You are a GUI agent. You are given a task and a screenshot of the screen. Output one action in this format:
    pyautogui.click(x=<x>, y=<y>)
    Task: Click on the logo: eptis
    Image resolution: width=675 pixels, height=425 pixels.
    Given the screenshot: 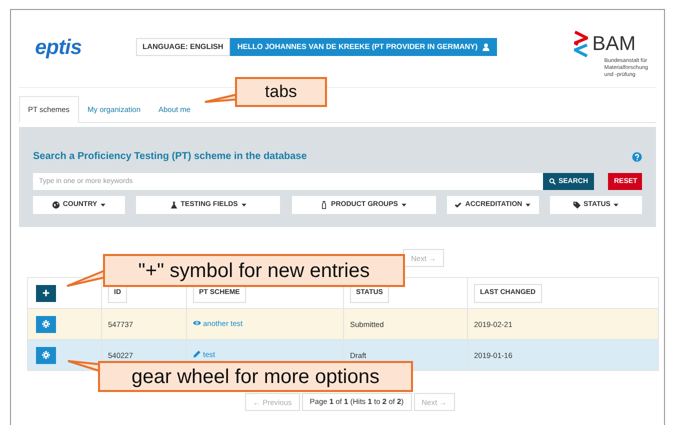 What is the action you would take?
    pyautogui.click(x=58, y=48)
    